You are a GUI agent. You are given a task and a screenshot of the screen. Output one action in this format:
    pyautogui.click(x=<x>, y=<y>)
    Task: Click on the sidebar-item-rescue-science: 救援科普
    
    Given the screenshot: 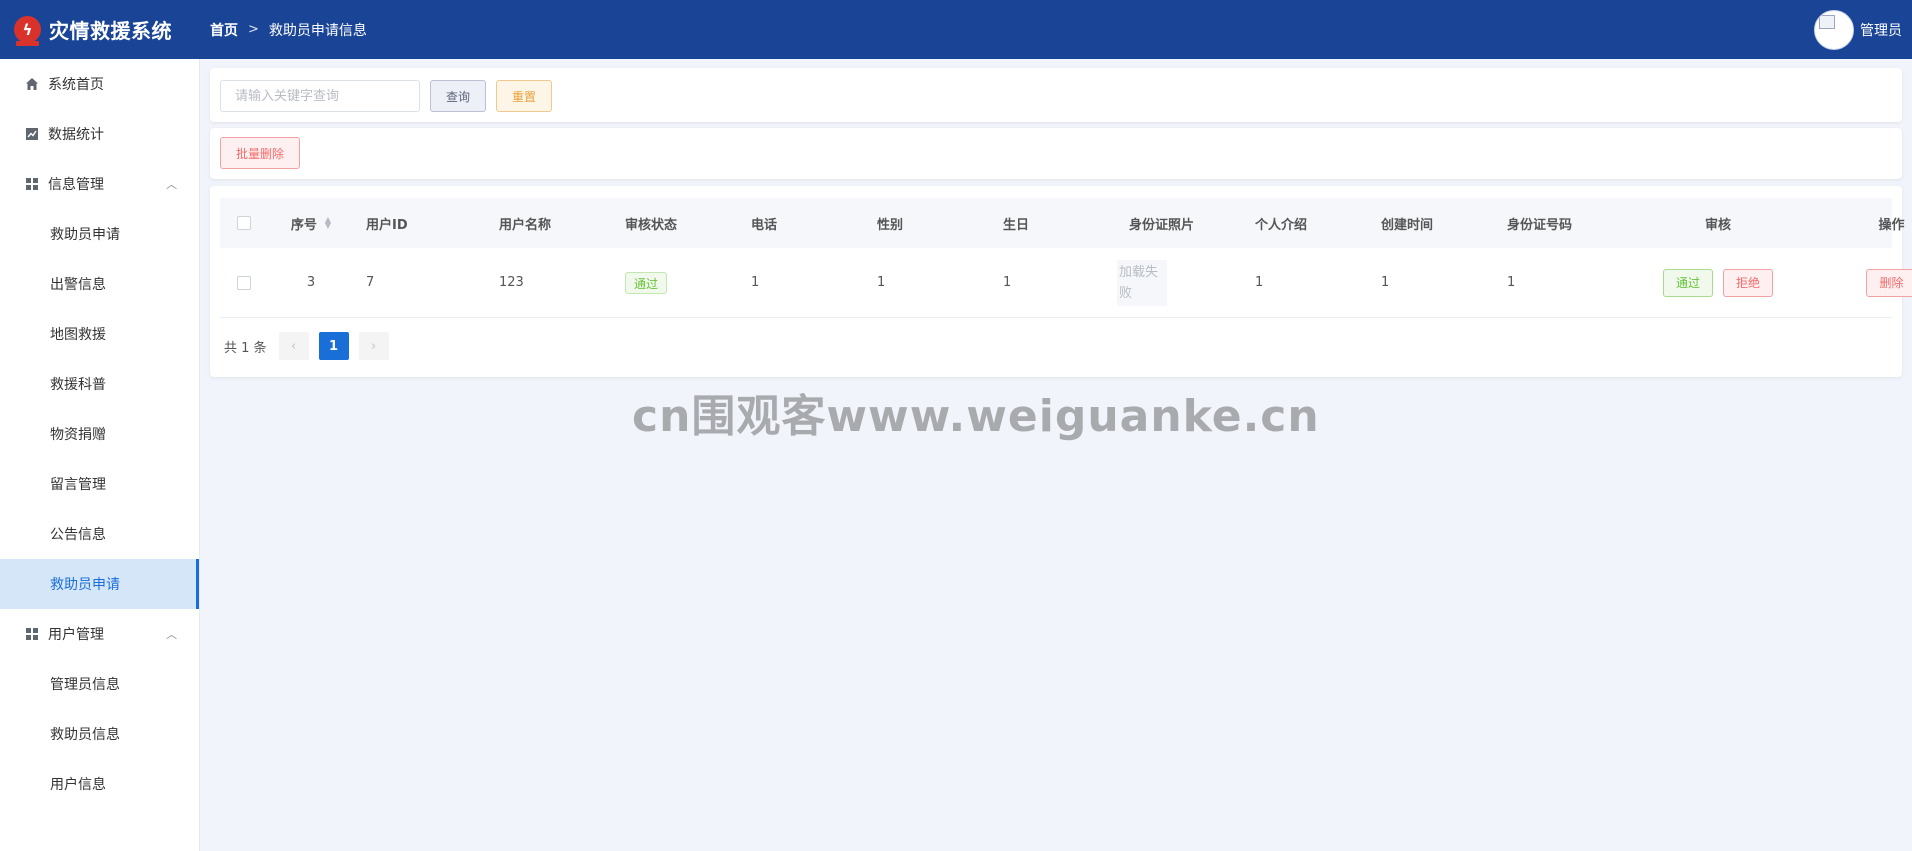 What is the action you would take?
    pyautogui.click(x=99, y=384)
    